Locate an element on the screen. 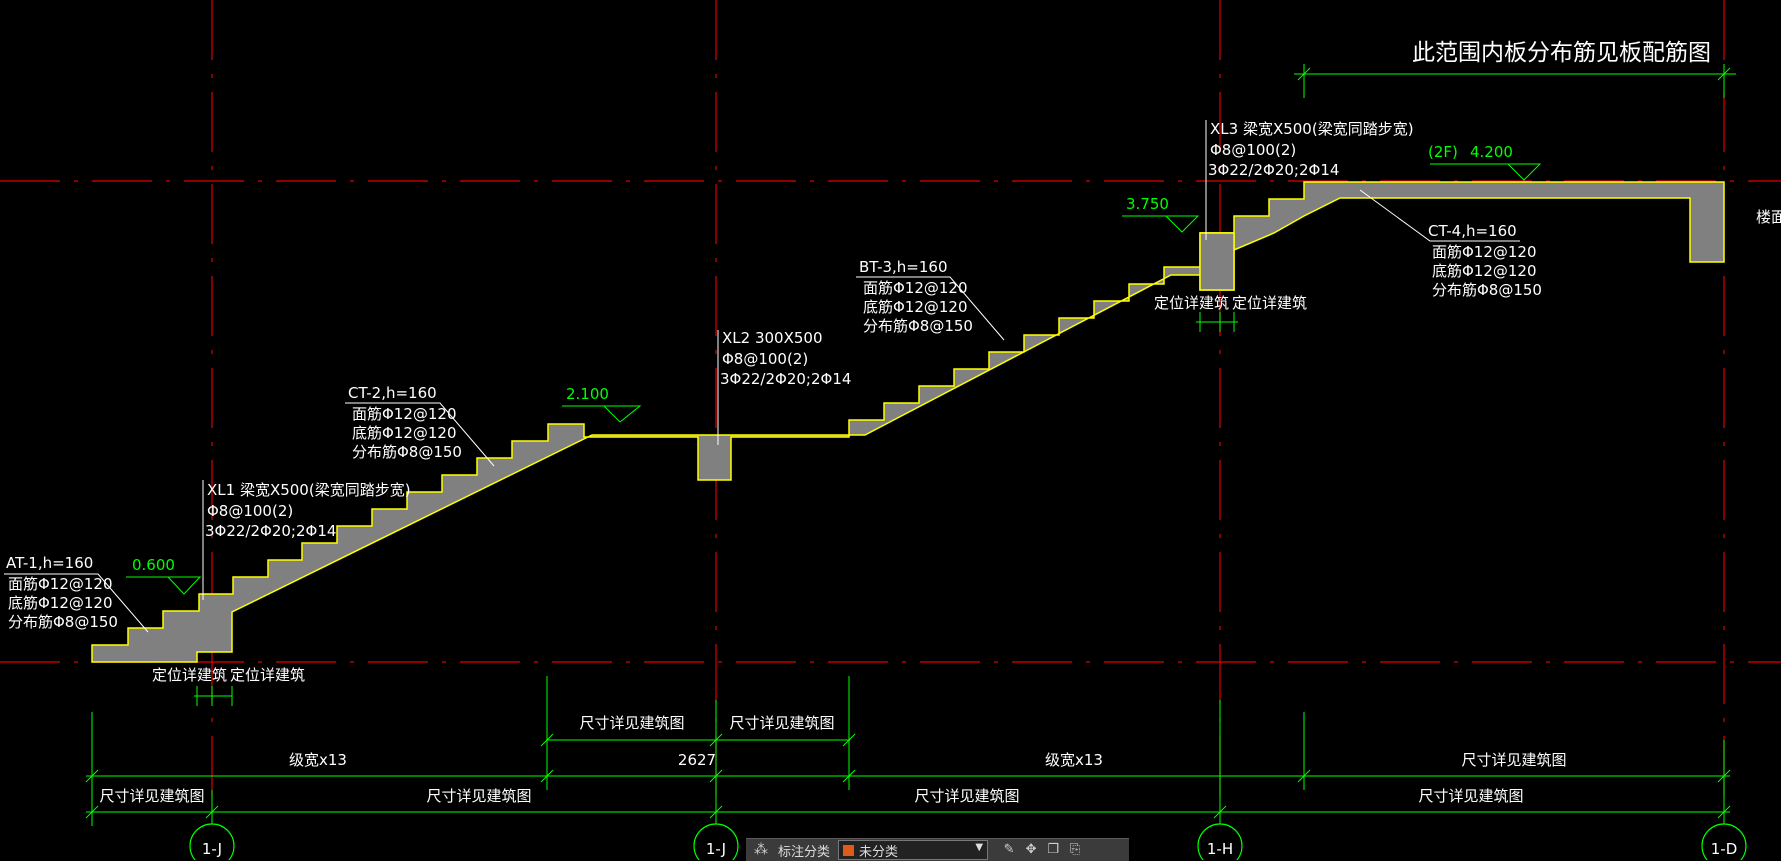  chevron-down-icon: ▼ is located at coordinates (979, 847).